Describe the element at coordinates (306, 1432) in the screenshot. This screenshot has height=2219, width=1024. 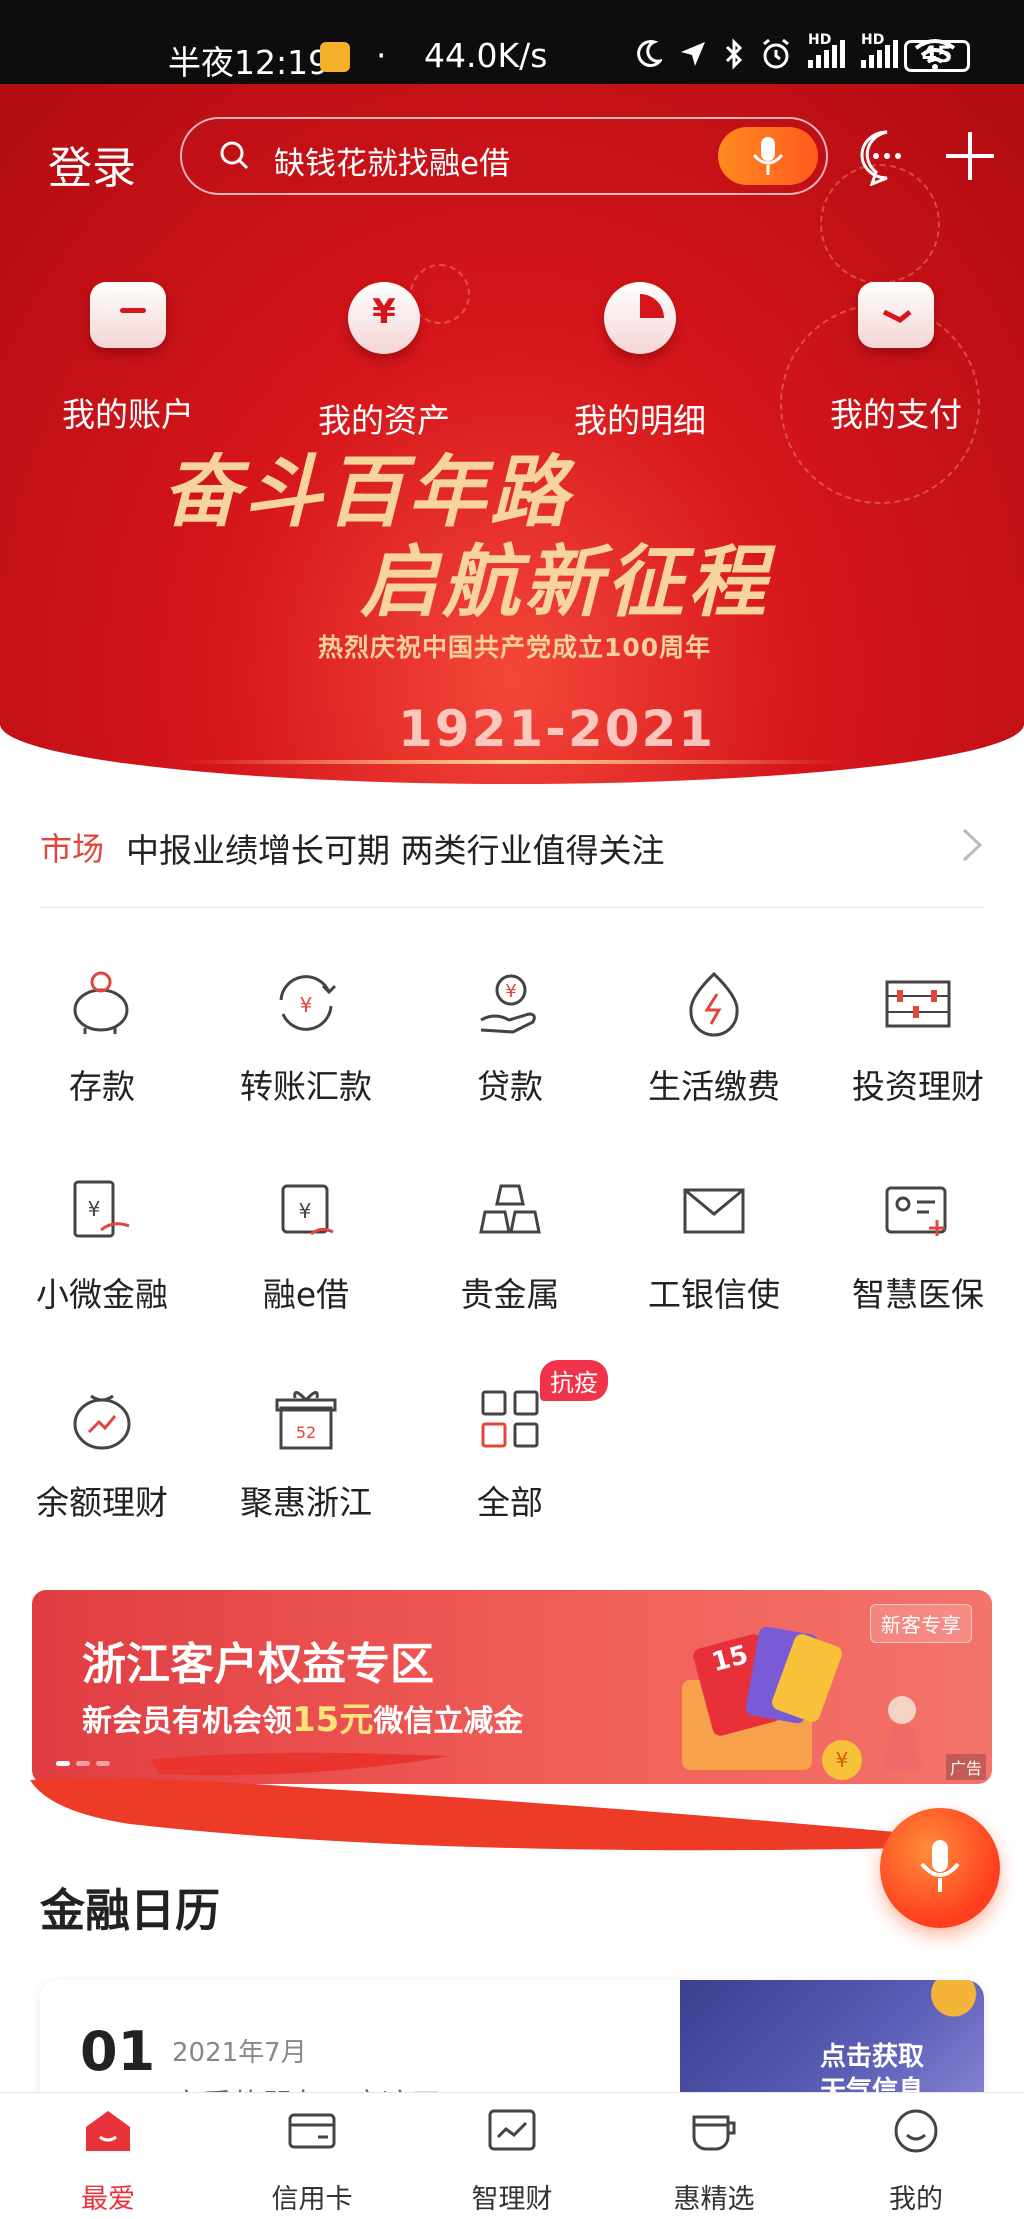
I see `svg-text: 52` at that location.